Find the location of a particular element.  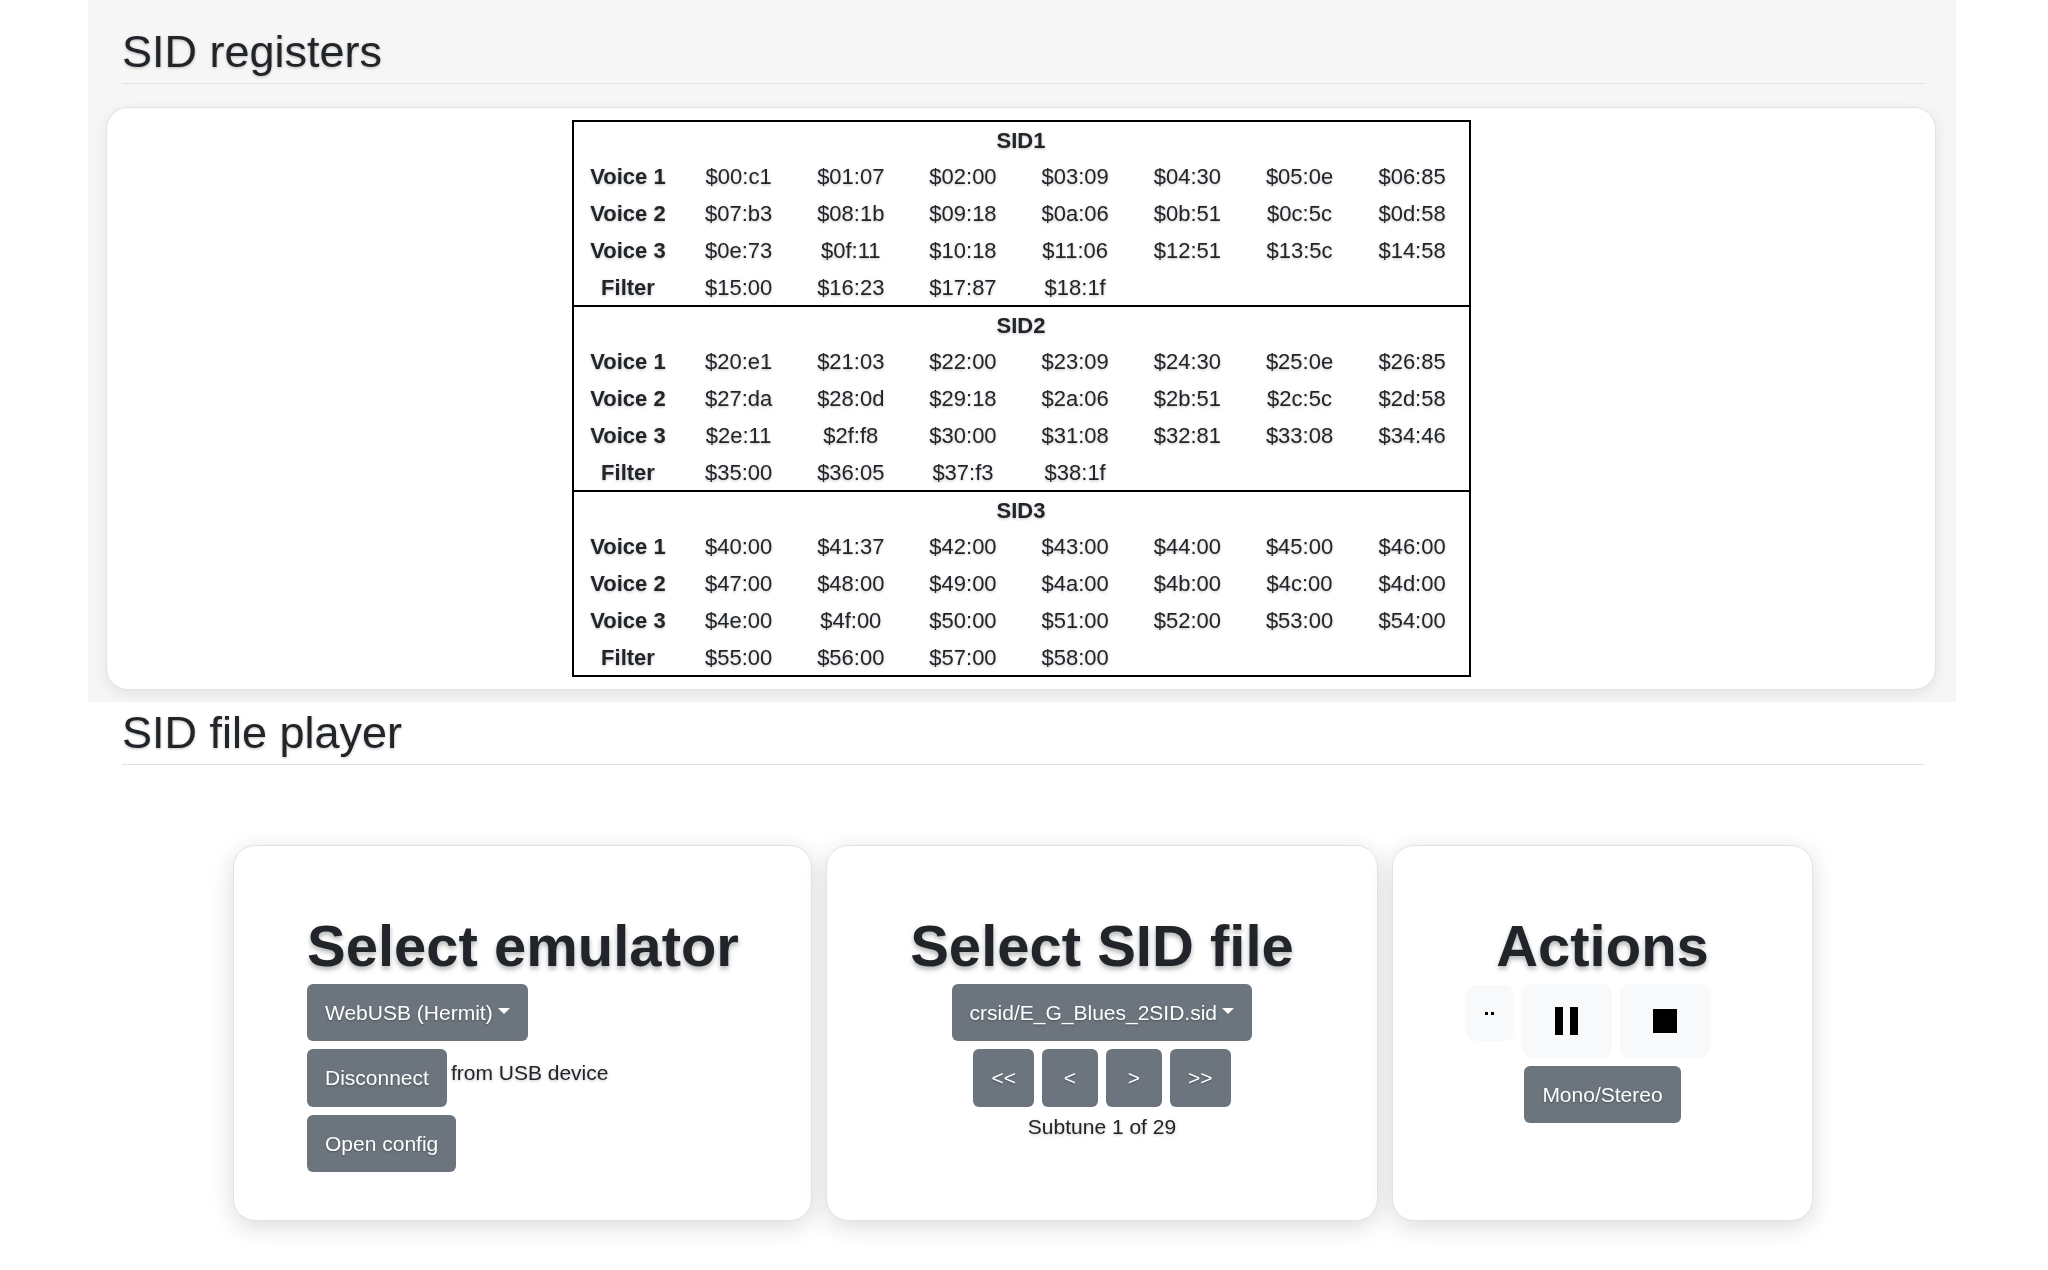

register-value: $57:00 is located at coordinates (963, 657).